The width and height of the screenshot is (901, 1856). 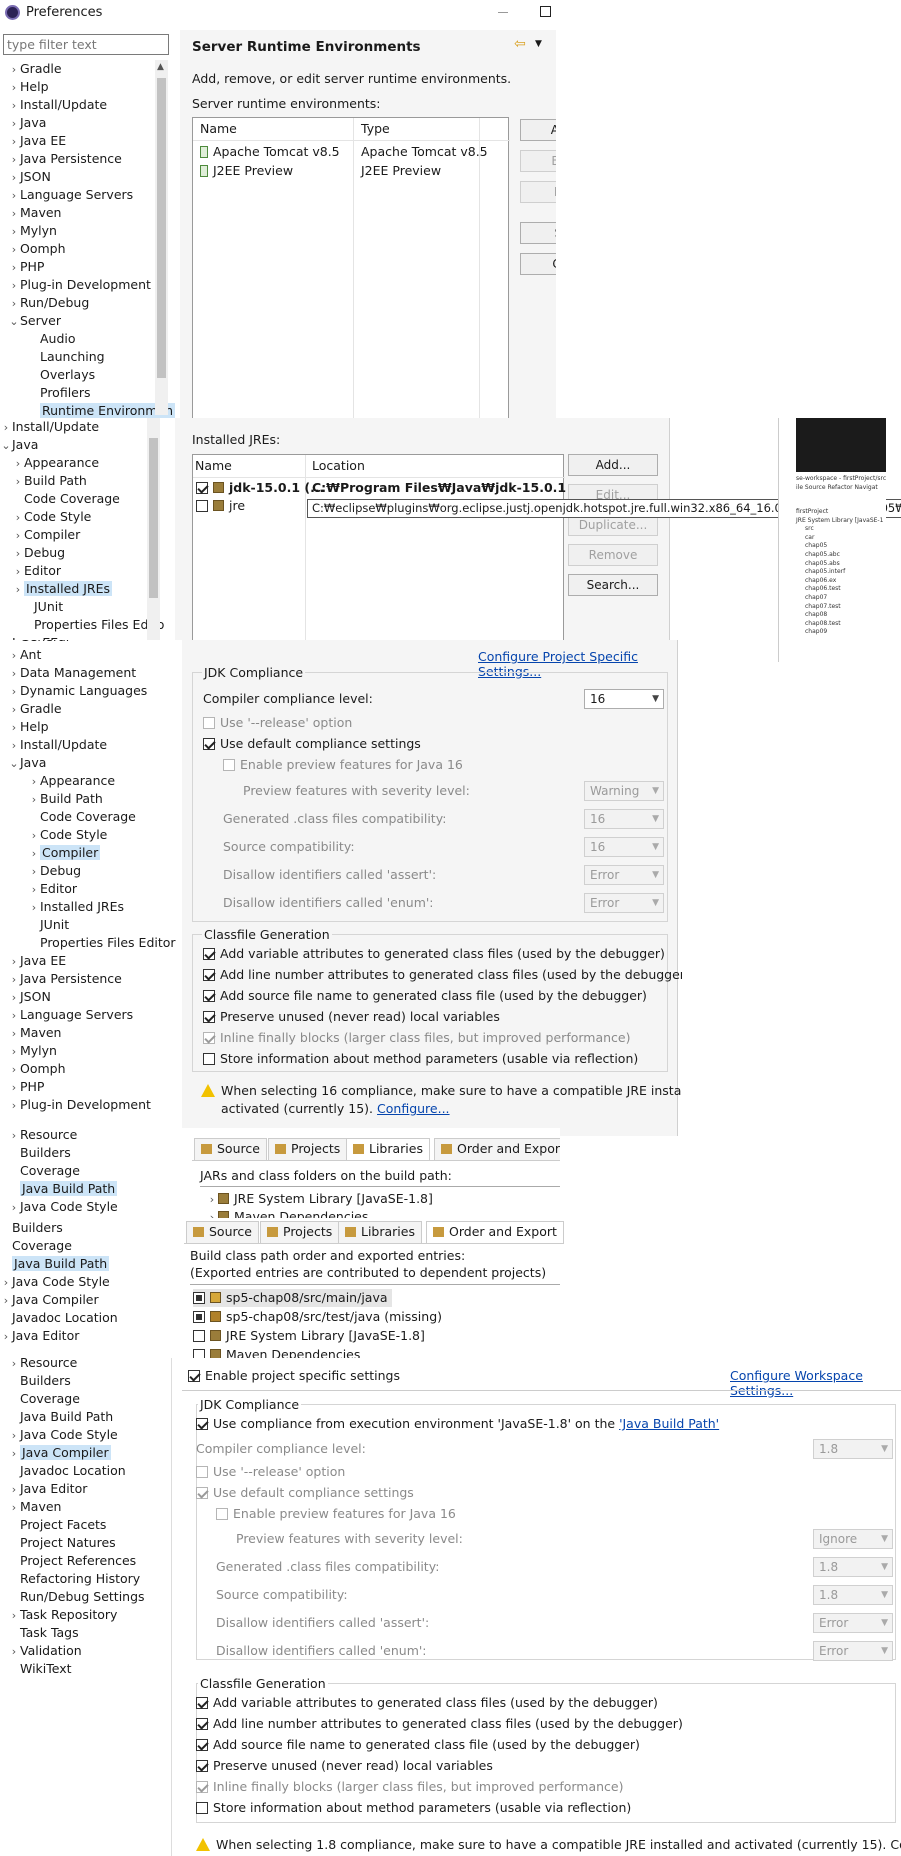 I want to click on tree-item: Refactoring History, so click(x=74, y=1579).